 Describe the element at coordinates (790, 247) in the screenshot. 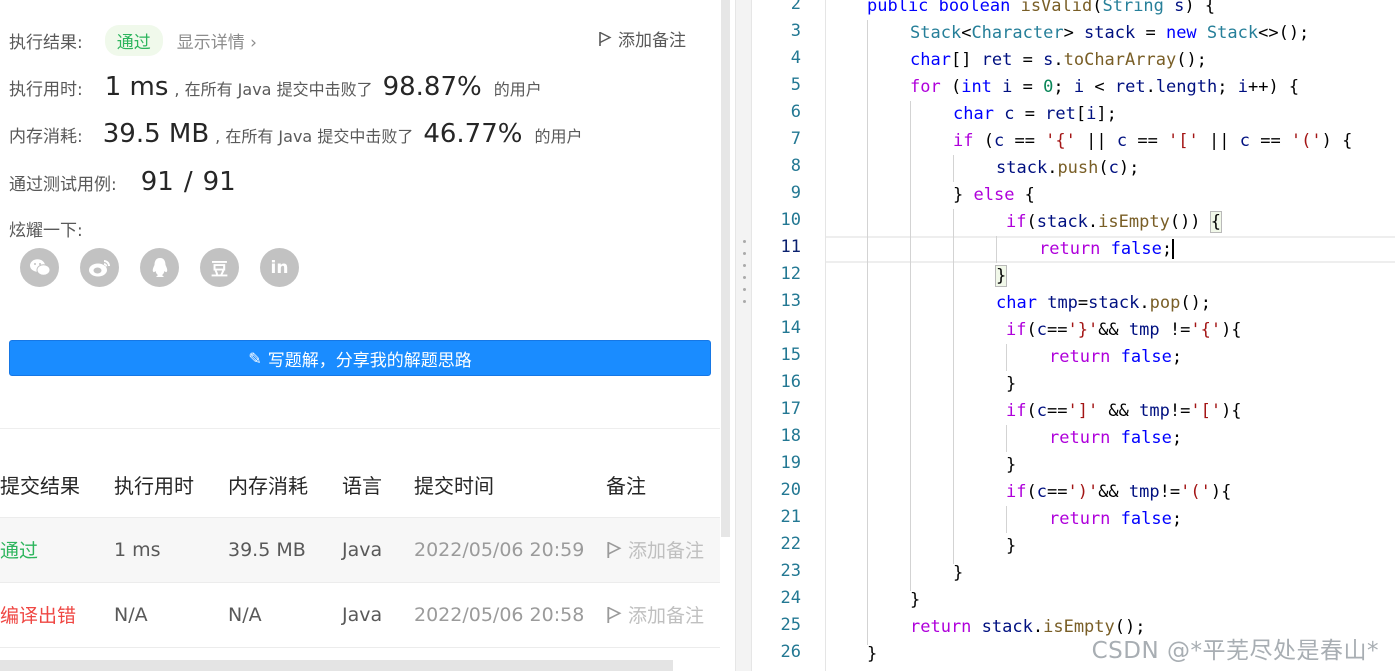

I see `line-number: 11` at that location.